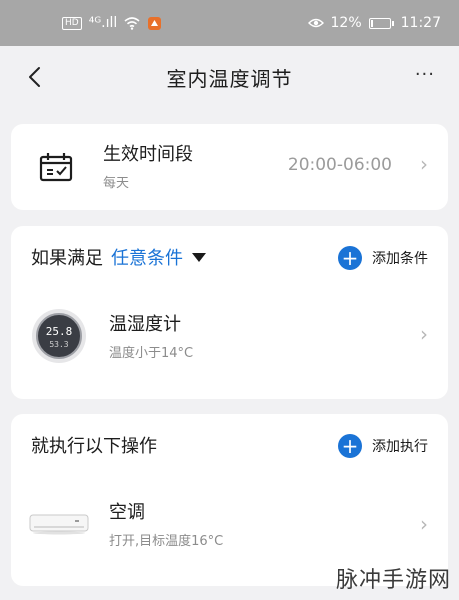 The width and height of the screenshot is (459, 600). Describe the element at coordinates (155, 23) in the screenshot. I see `app-notification-icon` at that location.